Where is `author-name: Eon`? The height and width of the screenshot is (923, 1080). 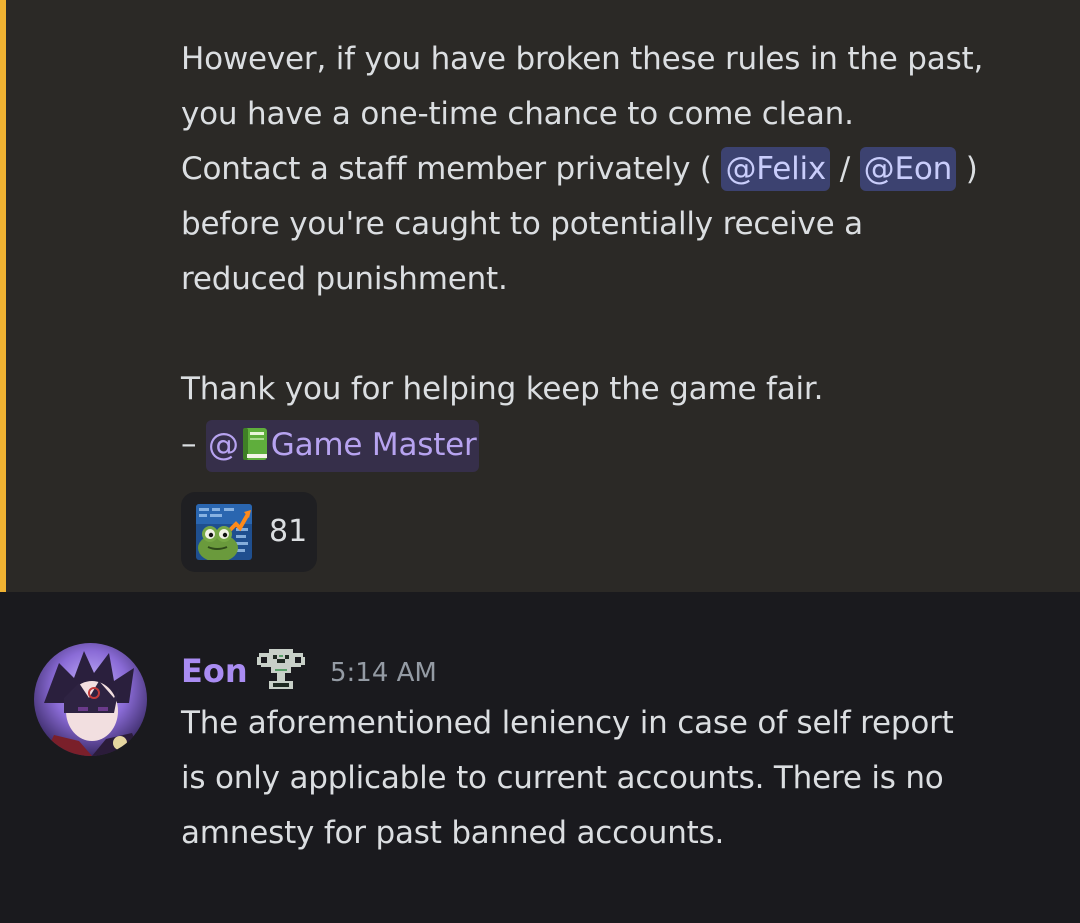 author-name: Eon is located at coordinates (214, 671).